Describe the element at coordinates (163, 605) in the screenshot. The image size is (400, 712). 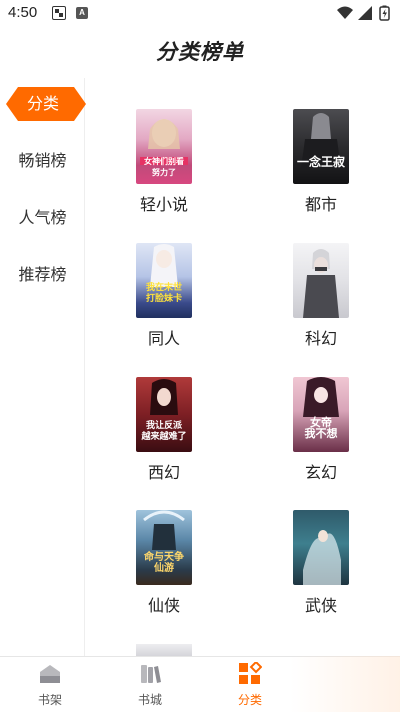
I see `category-label: 仙侠` at that location.